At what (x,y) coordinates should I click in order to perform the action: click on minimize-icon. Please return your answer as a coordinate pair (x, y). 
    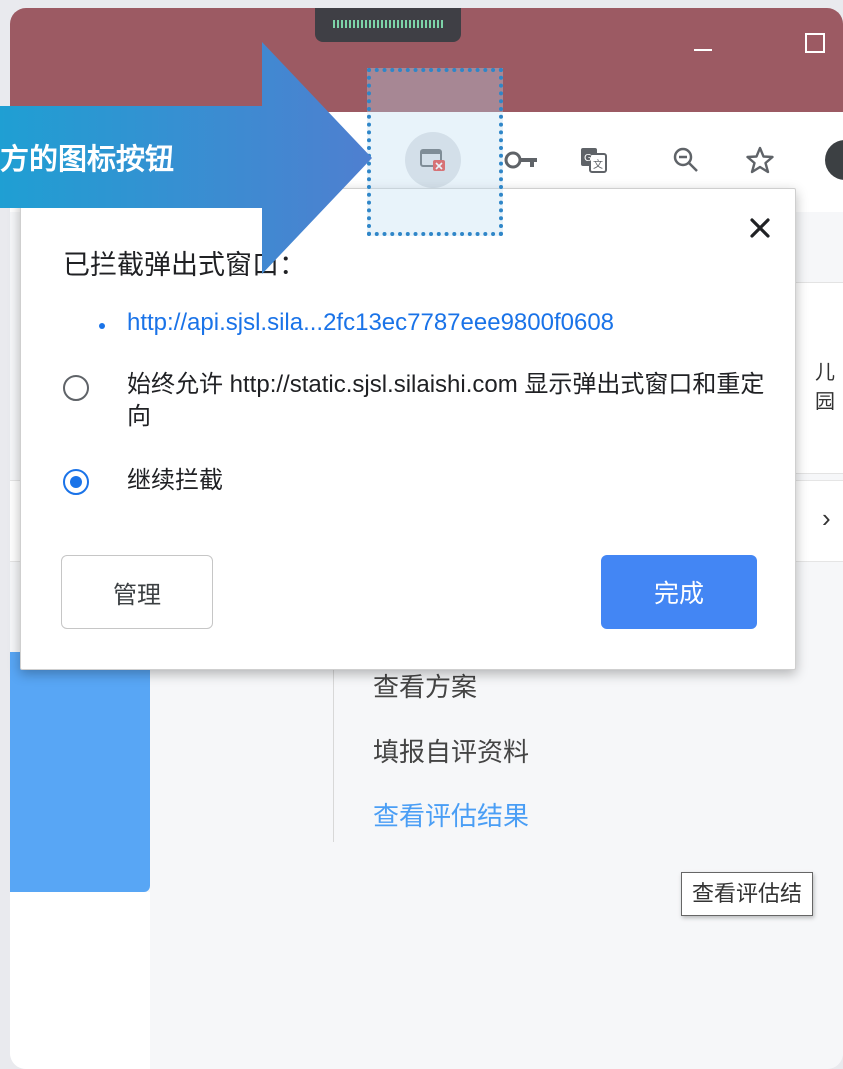
    Looking at the image, I should click on (704, 48).